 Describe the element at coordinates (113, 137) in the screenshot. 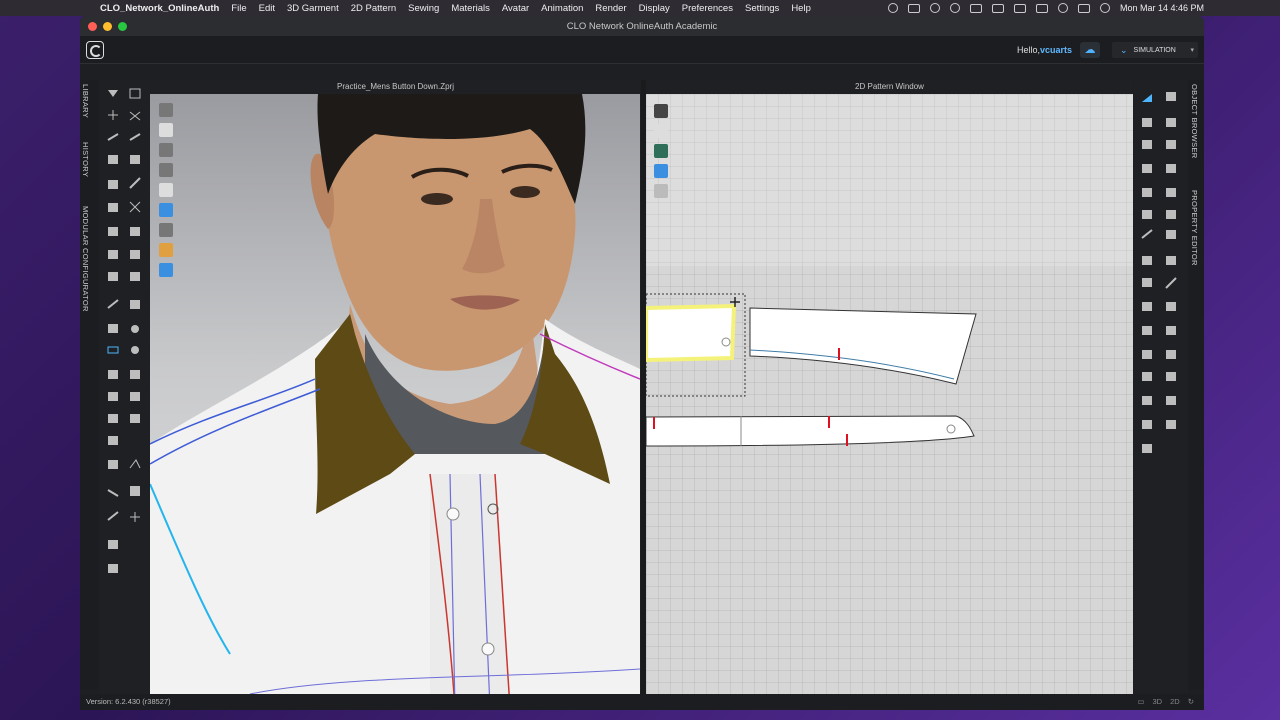

I see `pin-icon` at that location.